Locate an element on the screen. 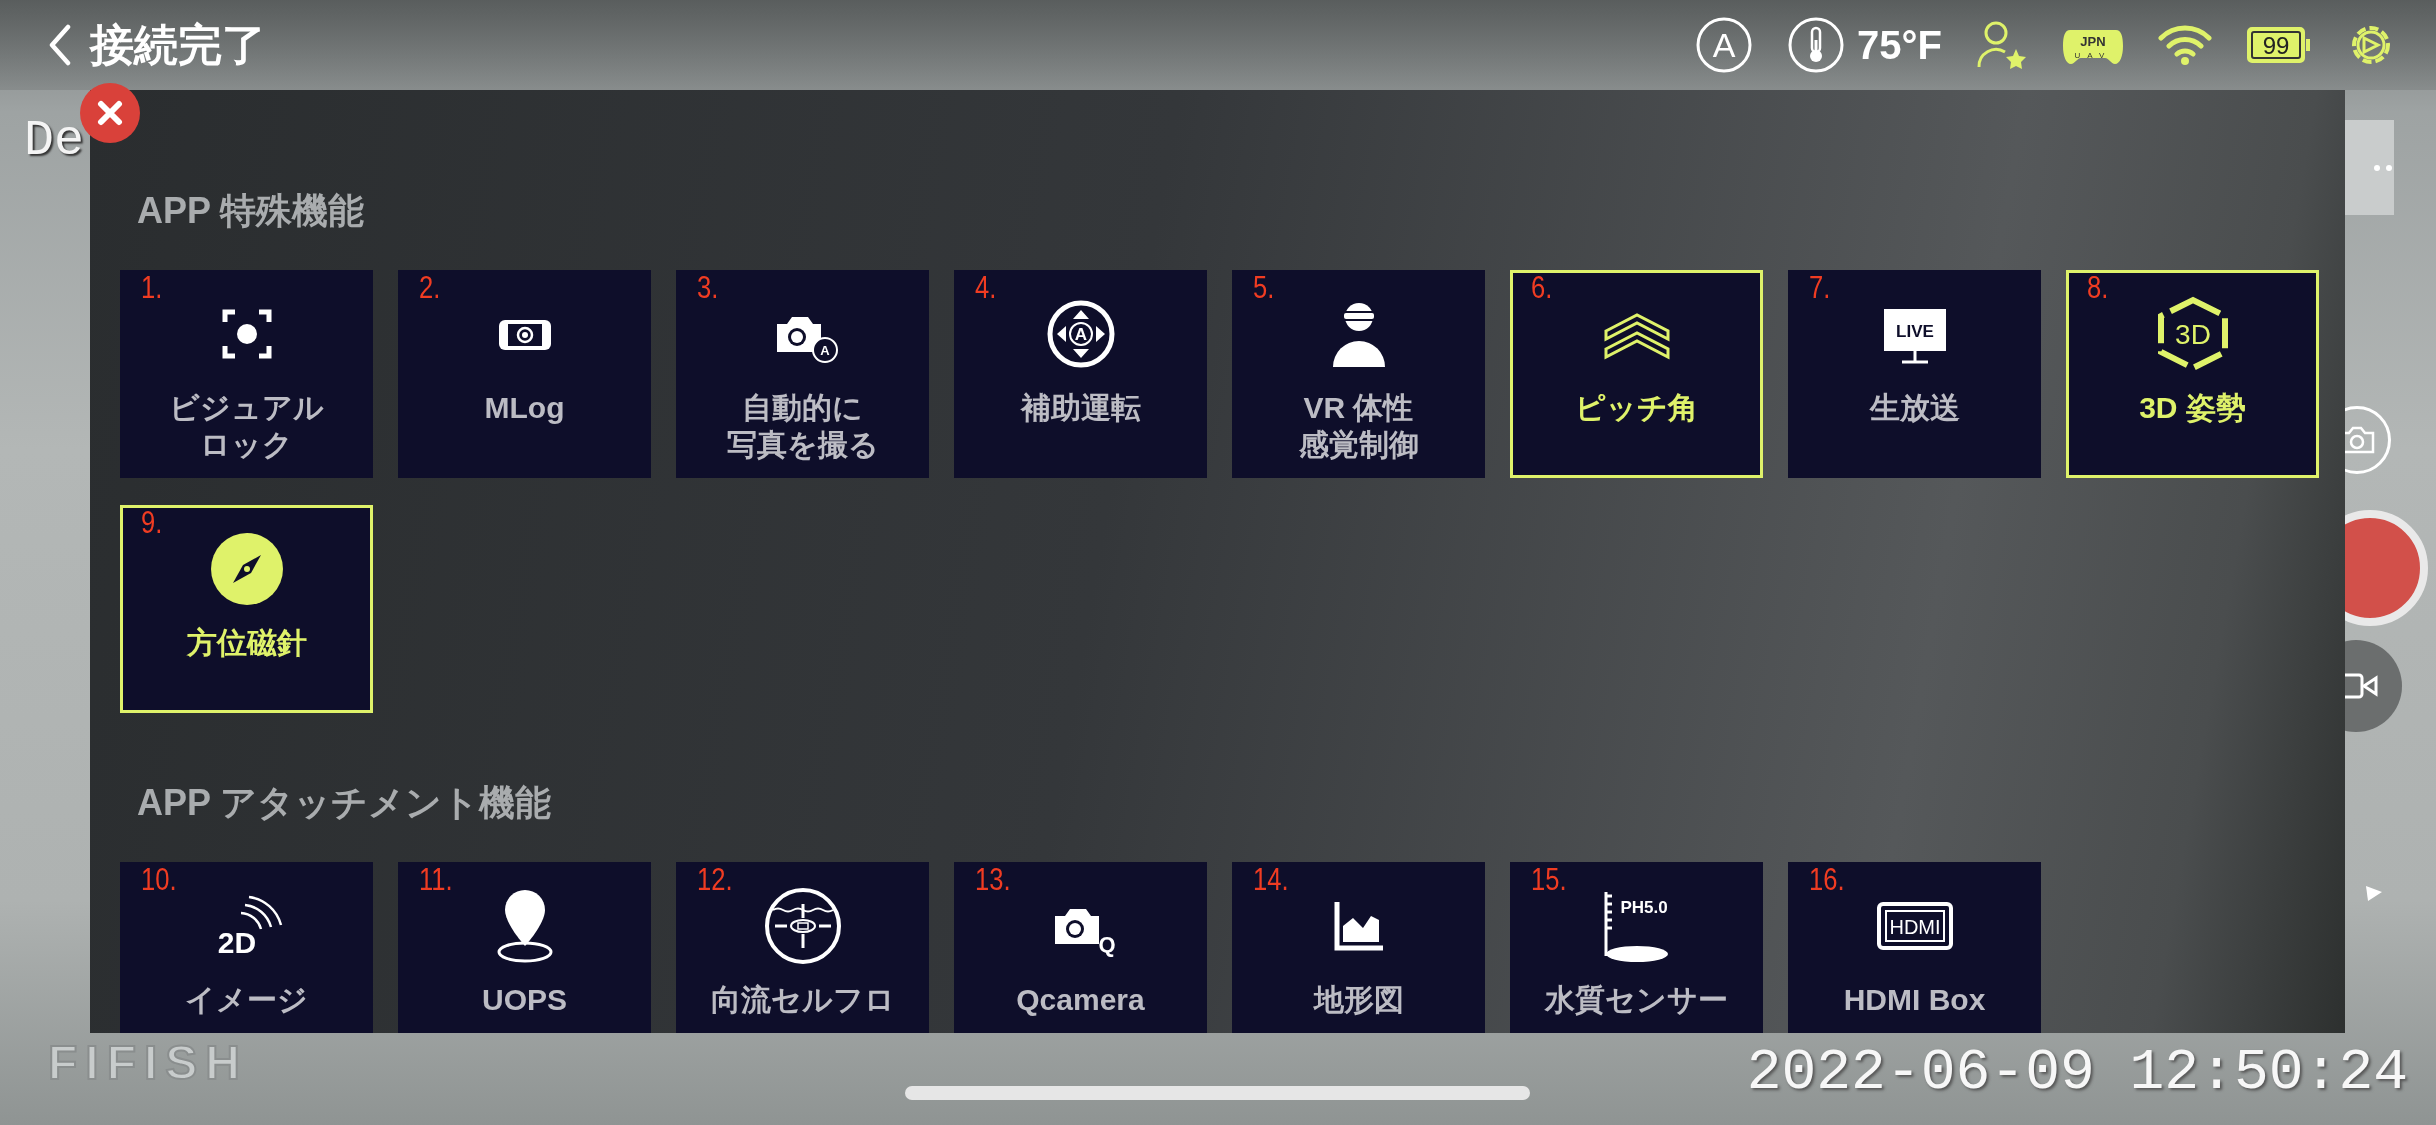  tile-number: 15. is located at coordinates (1549, 879).